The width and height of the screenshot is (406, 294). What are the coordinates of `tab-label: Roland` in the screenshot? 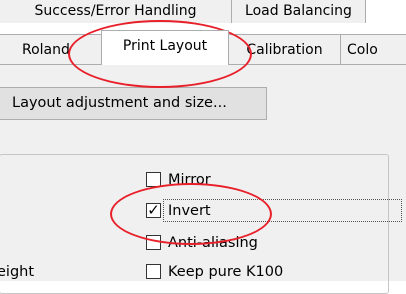 It's located at (46, 50).